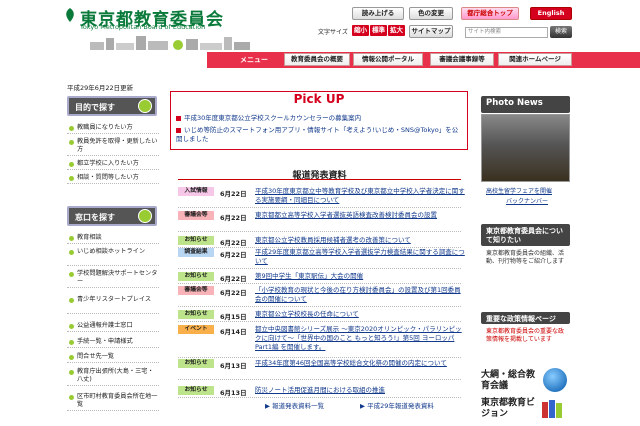 The width and height of the screenshot is (640, 426). I want to click on tab-info-portal: 情報公開ポータル, so click(388, 59).